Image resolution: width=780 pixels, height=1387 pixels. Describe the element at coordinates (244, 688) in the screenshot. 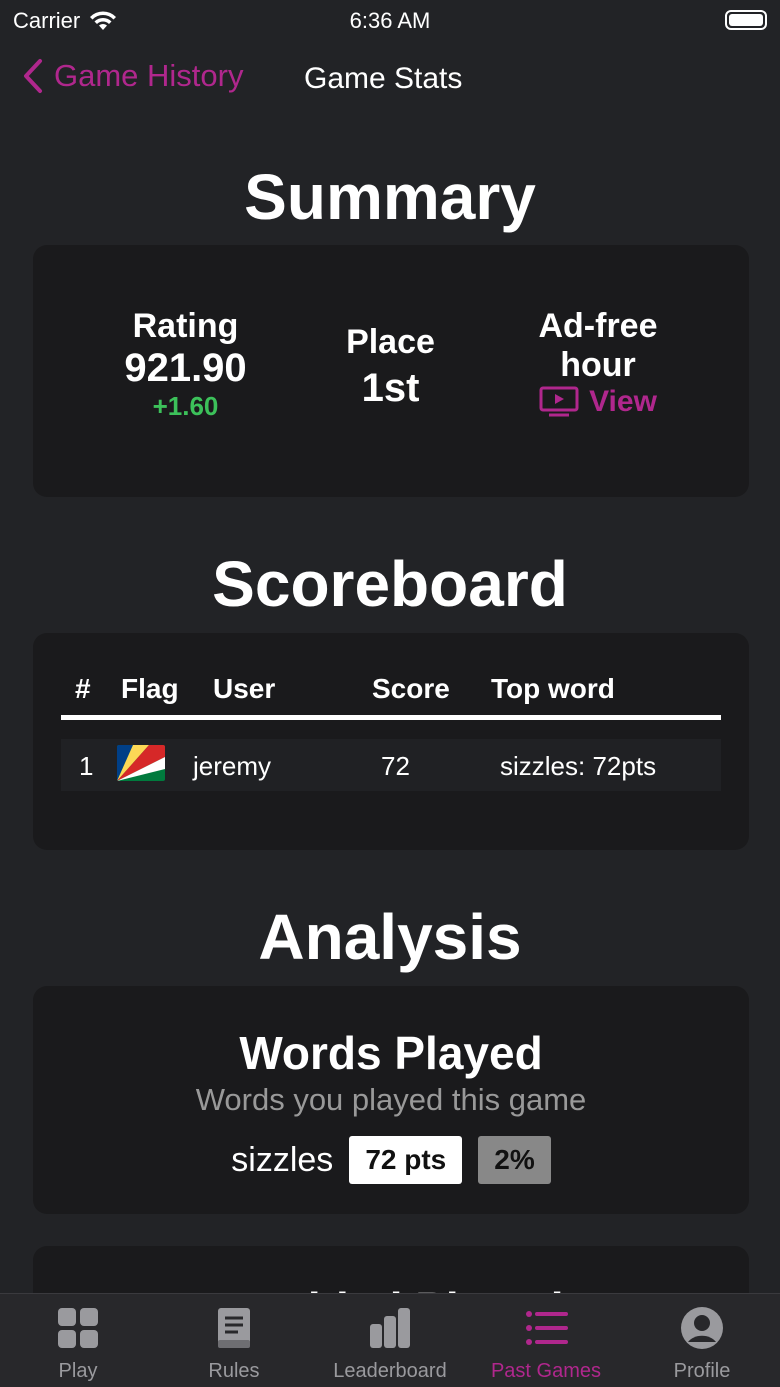

I see `col-user-header: User` at that location.